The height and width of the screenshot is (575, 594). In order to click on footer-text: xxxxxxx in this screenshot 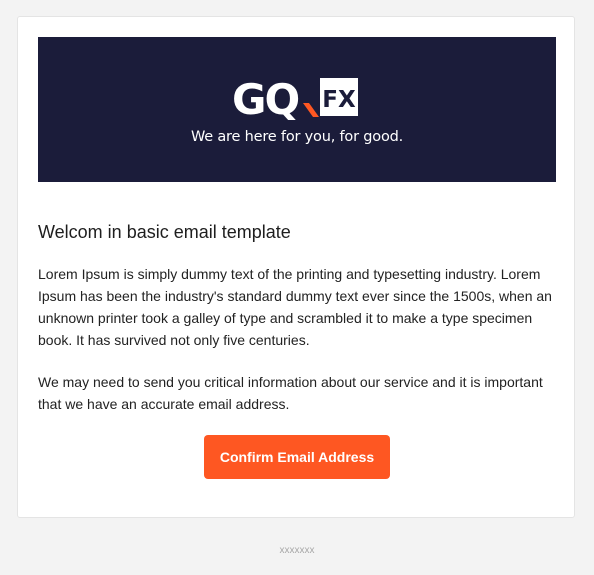, I will do `click(297, 550)`.